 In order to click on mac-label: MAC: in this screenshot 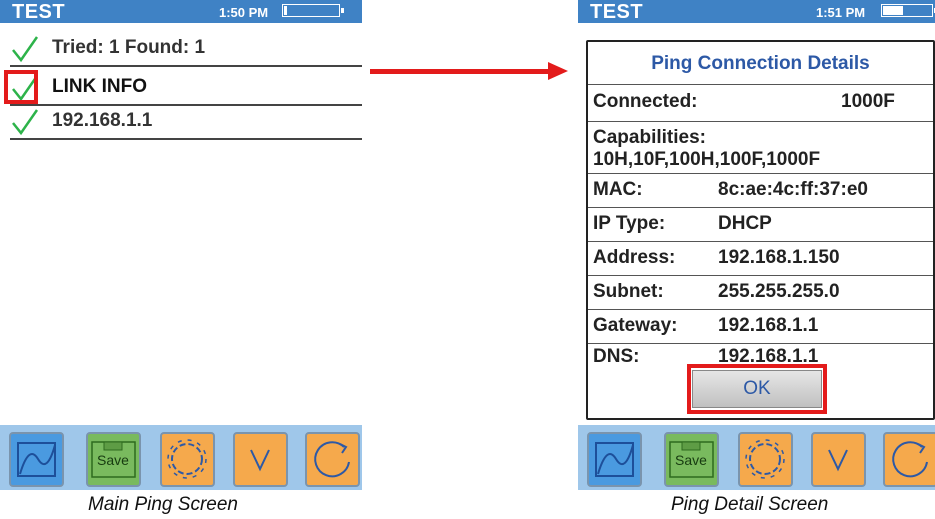, I will do `click(618, 189)`.